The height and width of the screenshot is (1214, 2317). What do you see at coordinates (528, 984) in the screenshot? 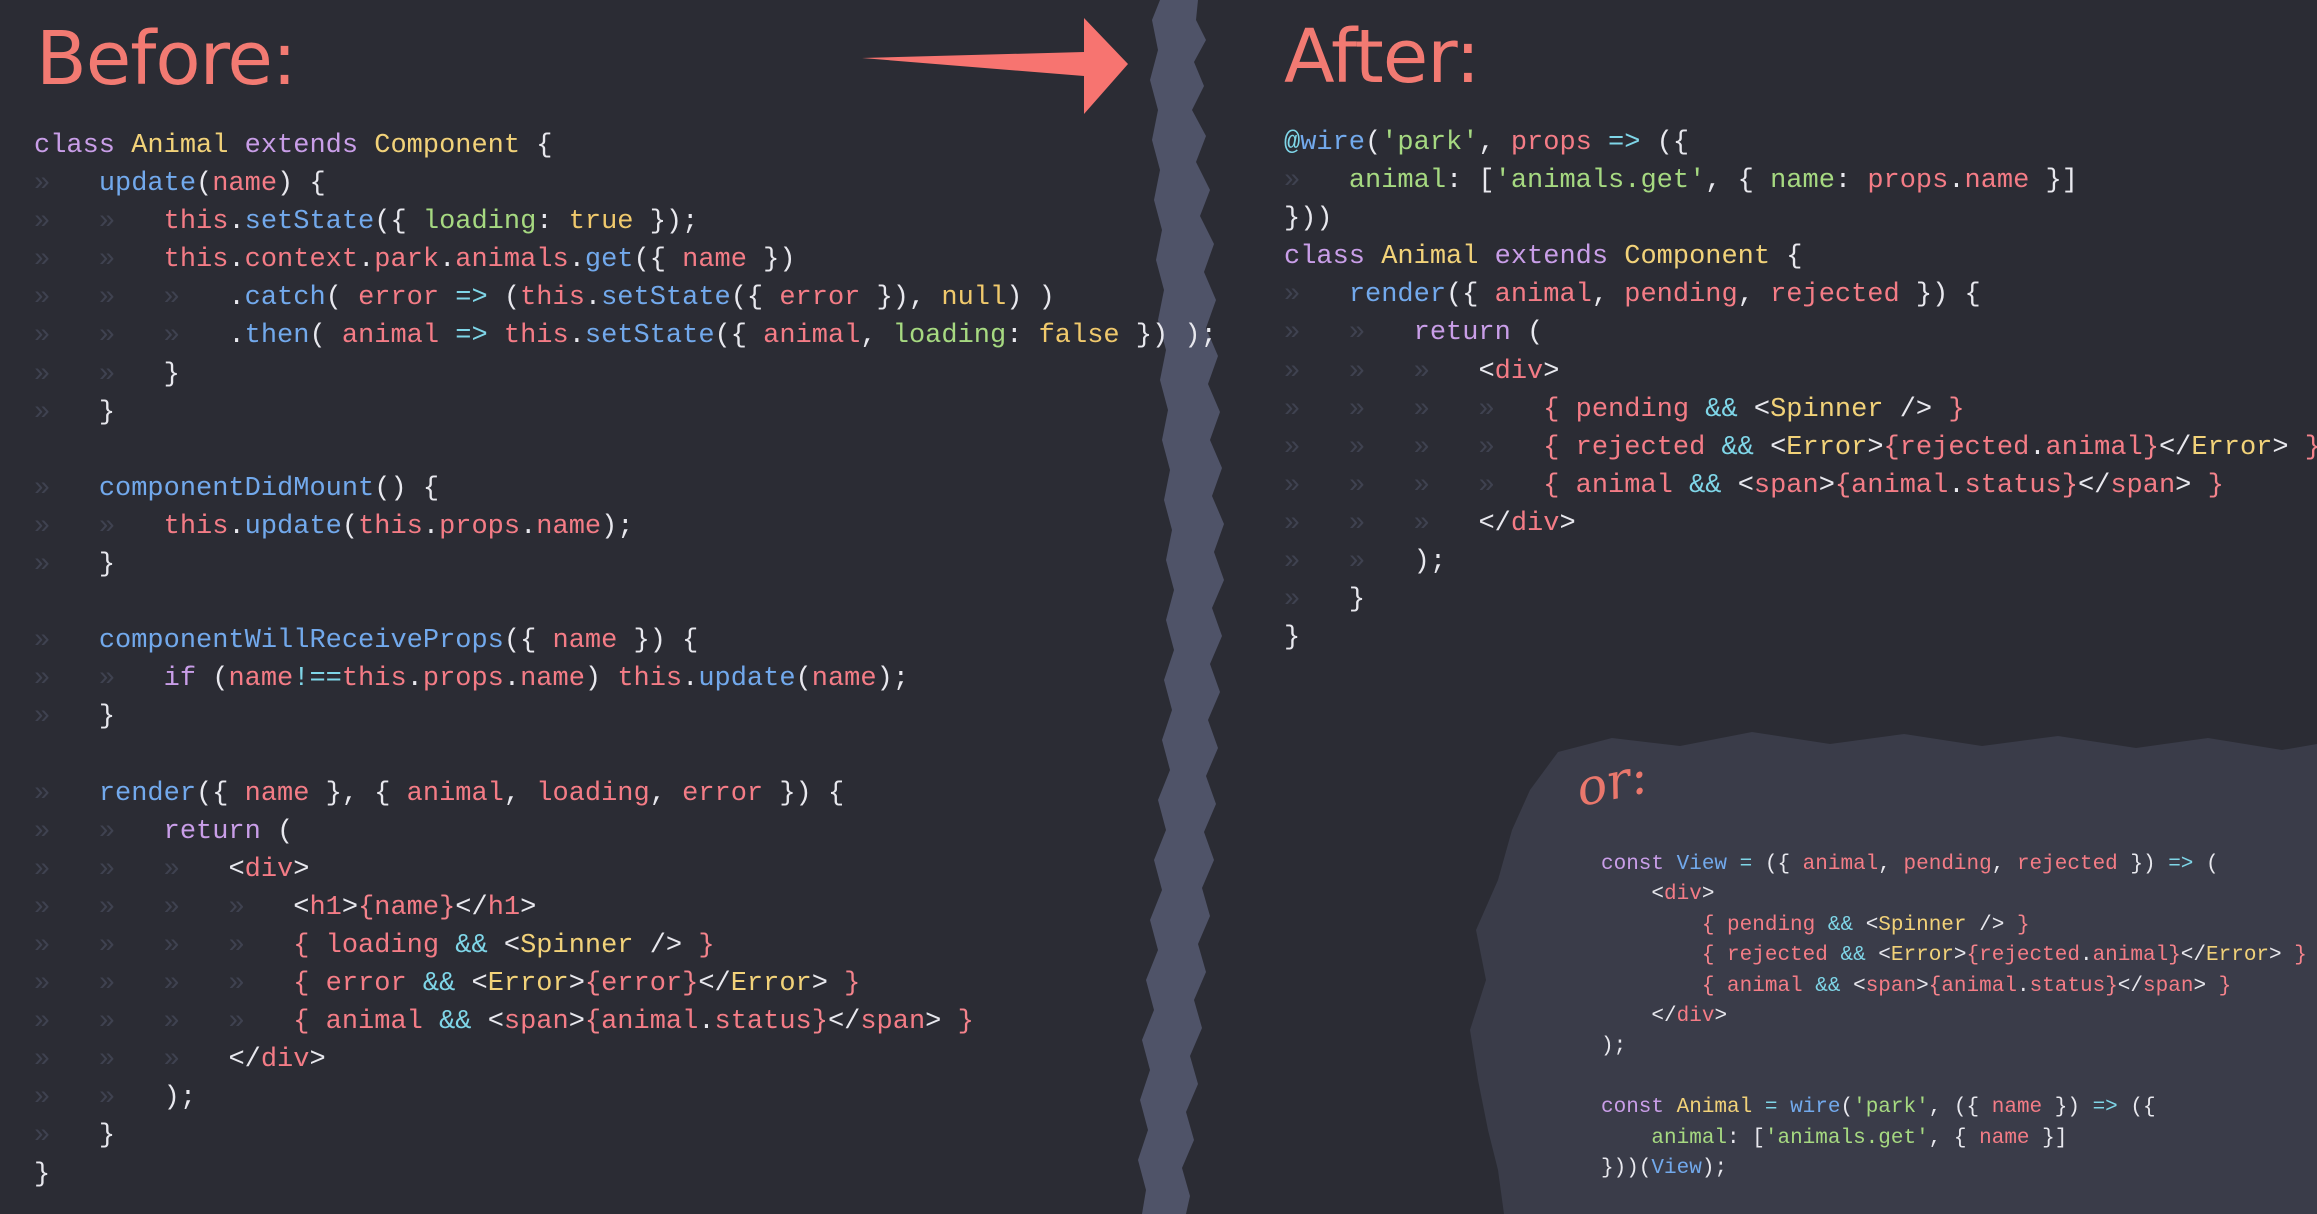
I see `code-token: Error` at bounding box center [528, 984].